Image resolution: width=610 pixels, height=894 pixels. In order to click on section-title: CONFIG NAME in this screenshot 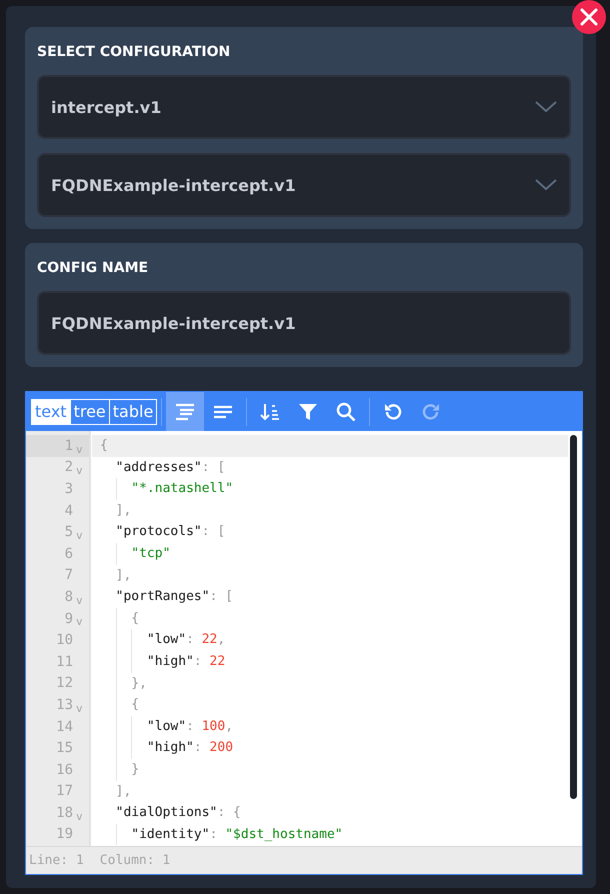, I will do `click(93, 268)`.